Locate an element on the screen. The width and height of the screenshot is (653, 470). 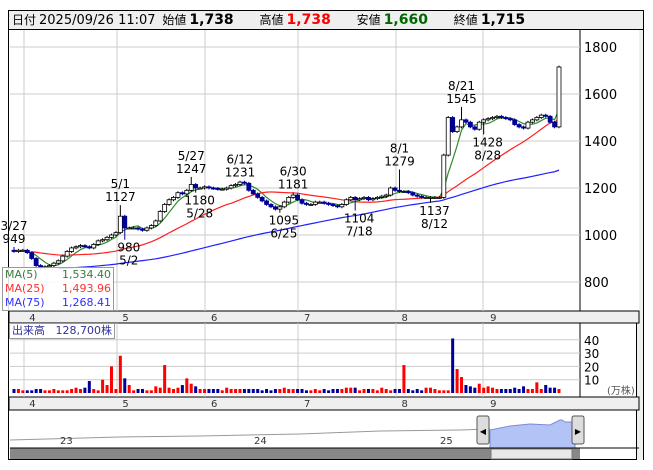
annotation-value: 1095 is located at coordinates (284, 221).